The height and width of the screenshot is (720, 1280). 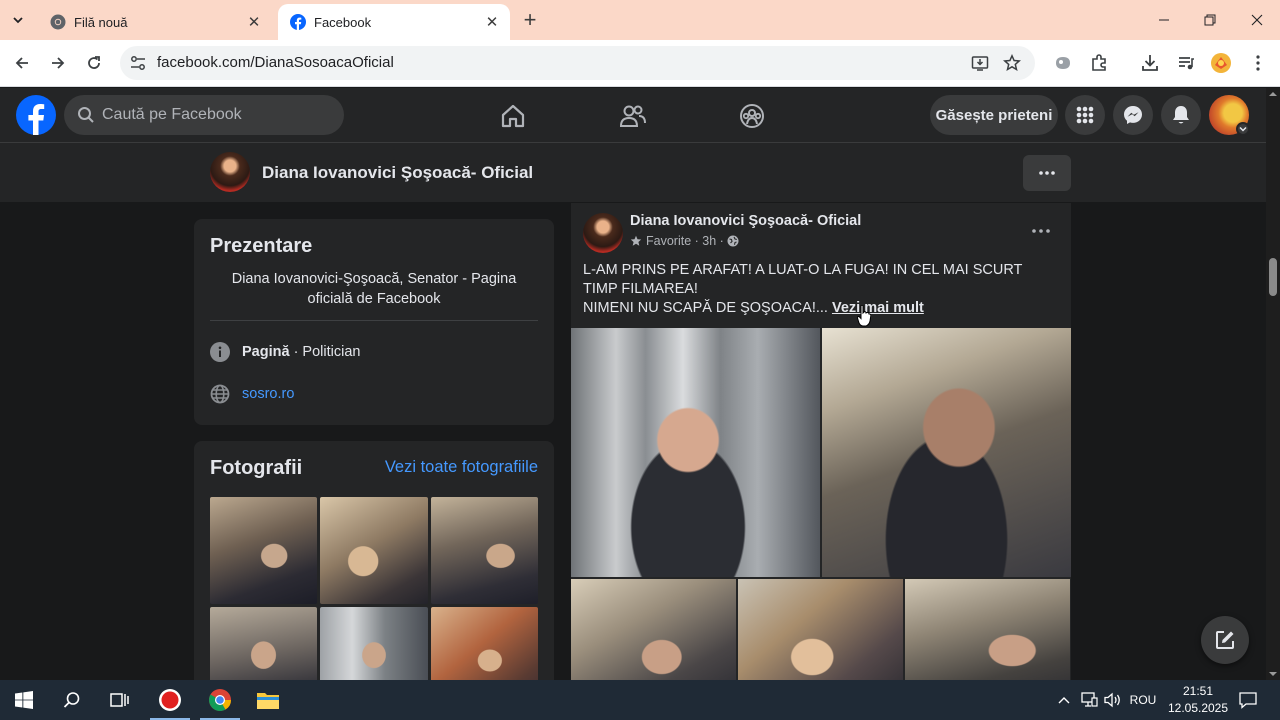 What do you see at coordinates (1099, 63) in the screenshot?
I see `extensions-menu-button` at bounding box center [1099, 63].